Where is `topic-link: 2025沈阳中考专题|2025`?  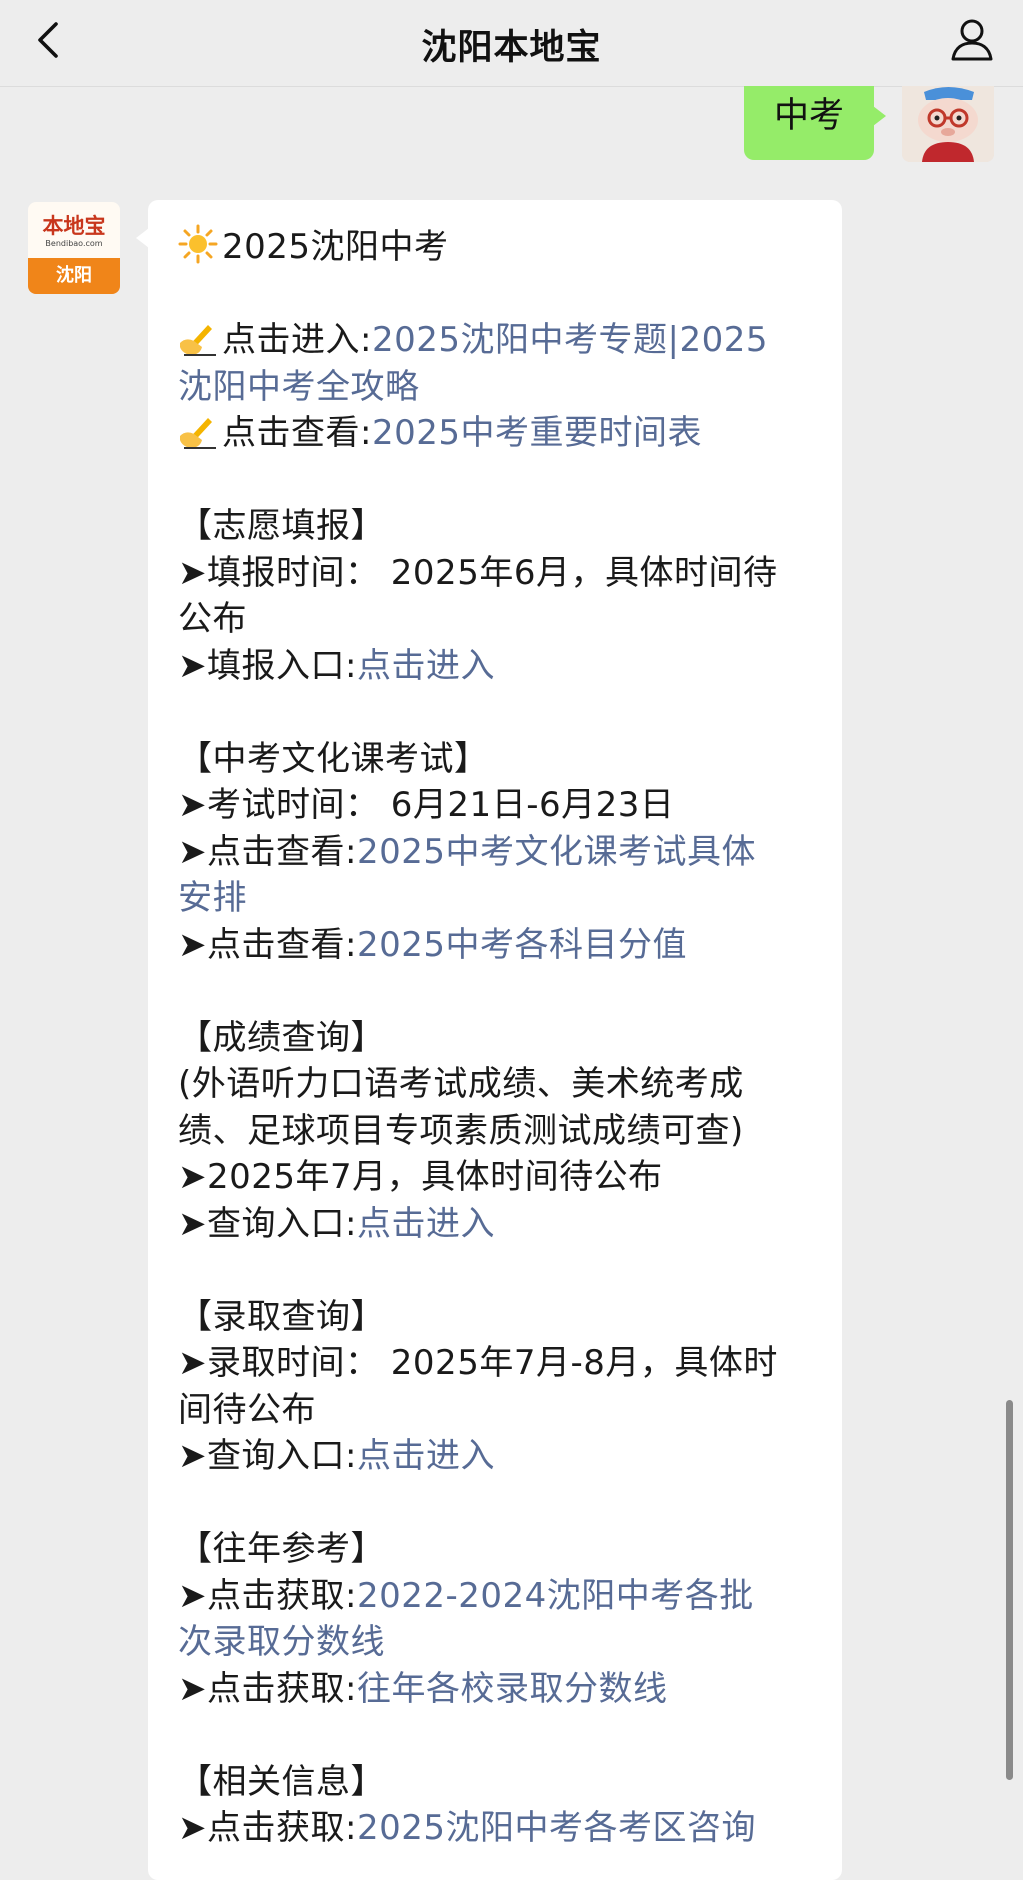
topic-link: 2025沈阳中考专题|2025 is located at coordinates (570, 340).